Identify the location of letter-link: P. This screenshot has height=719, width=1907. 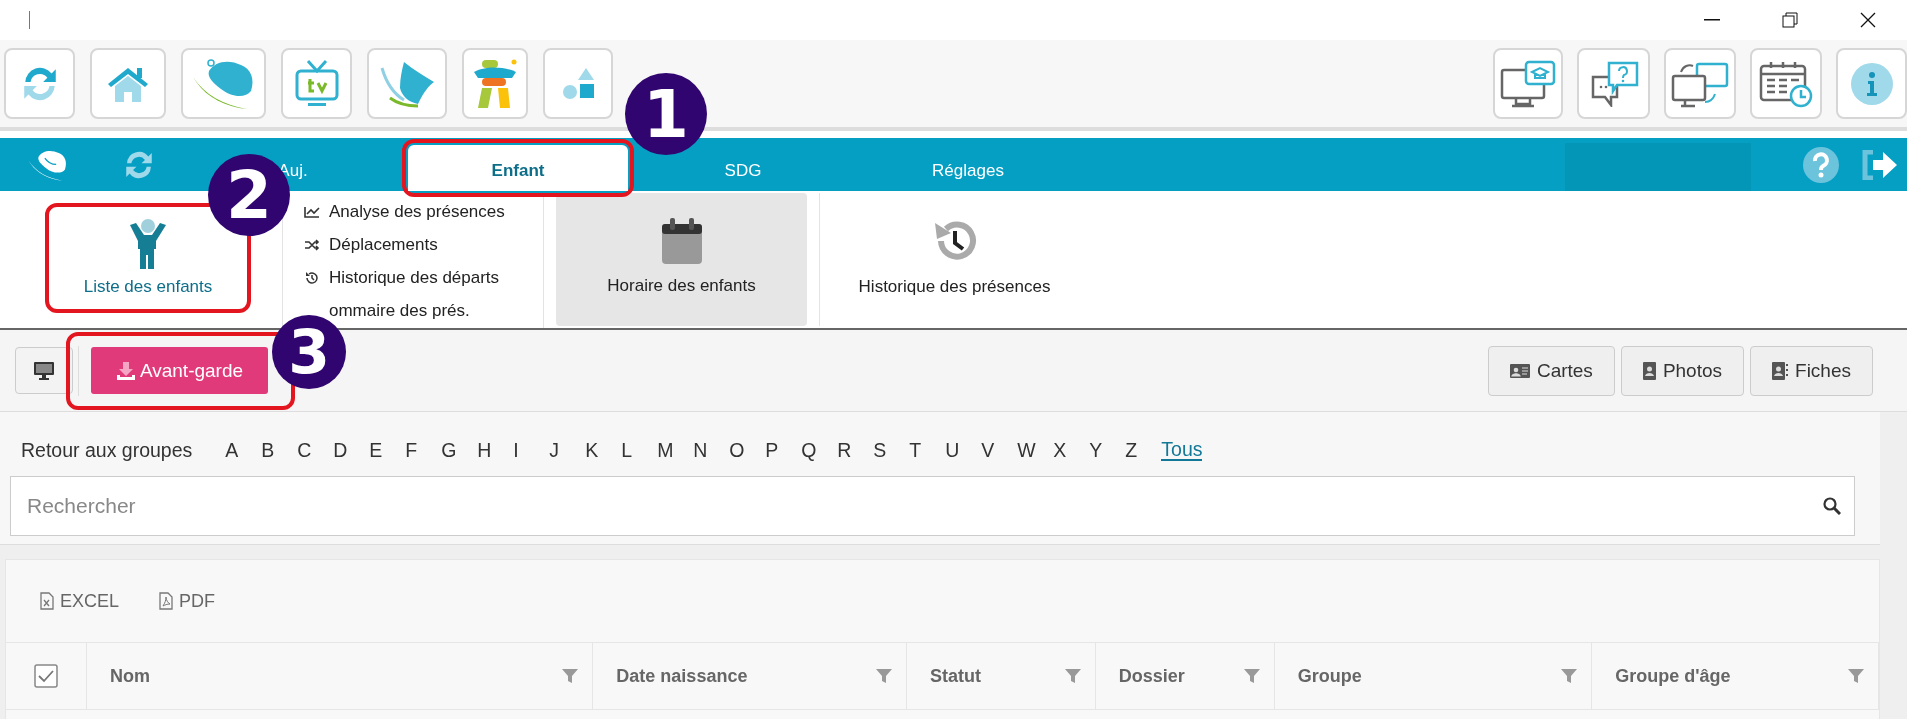
(783, 450).